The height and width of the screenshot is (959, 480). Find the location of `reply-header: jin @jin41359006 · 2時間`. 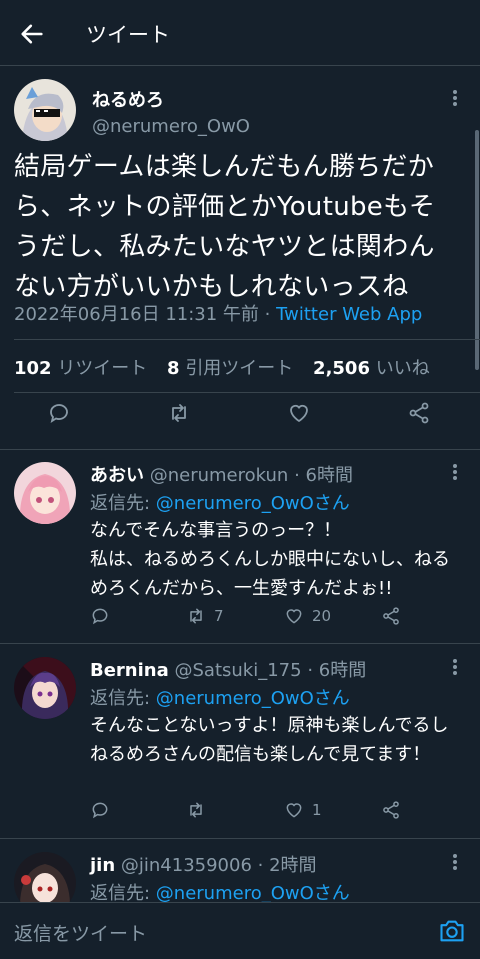

reply-header: jin @jin41359006 · 2時間 is located at coordinates (203, 864).